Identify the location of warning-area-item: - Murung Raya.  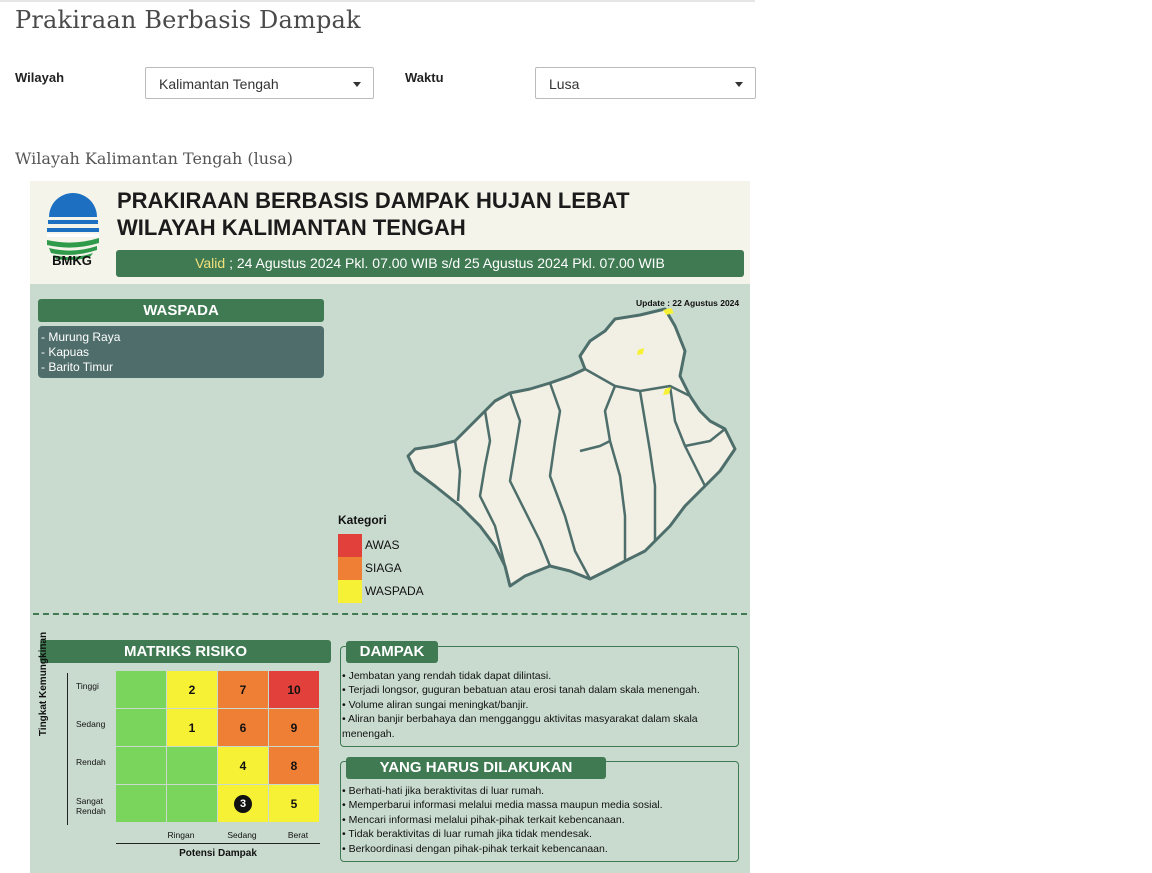
(81, 337).